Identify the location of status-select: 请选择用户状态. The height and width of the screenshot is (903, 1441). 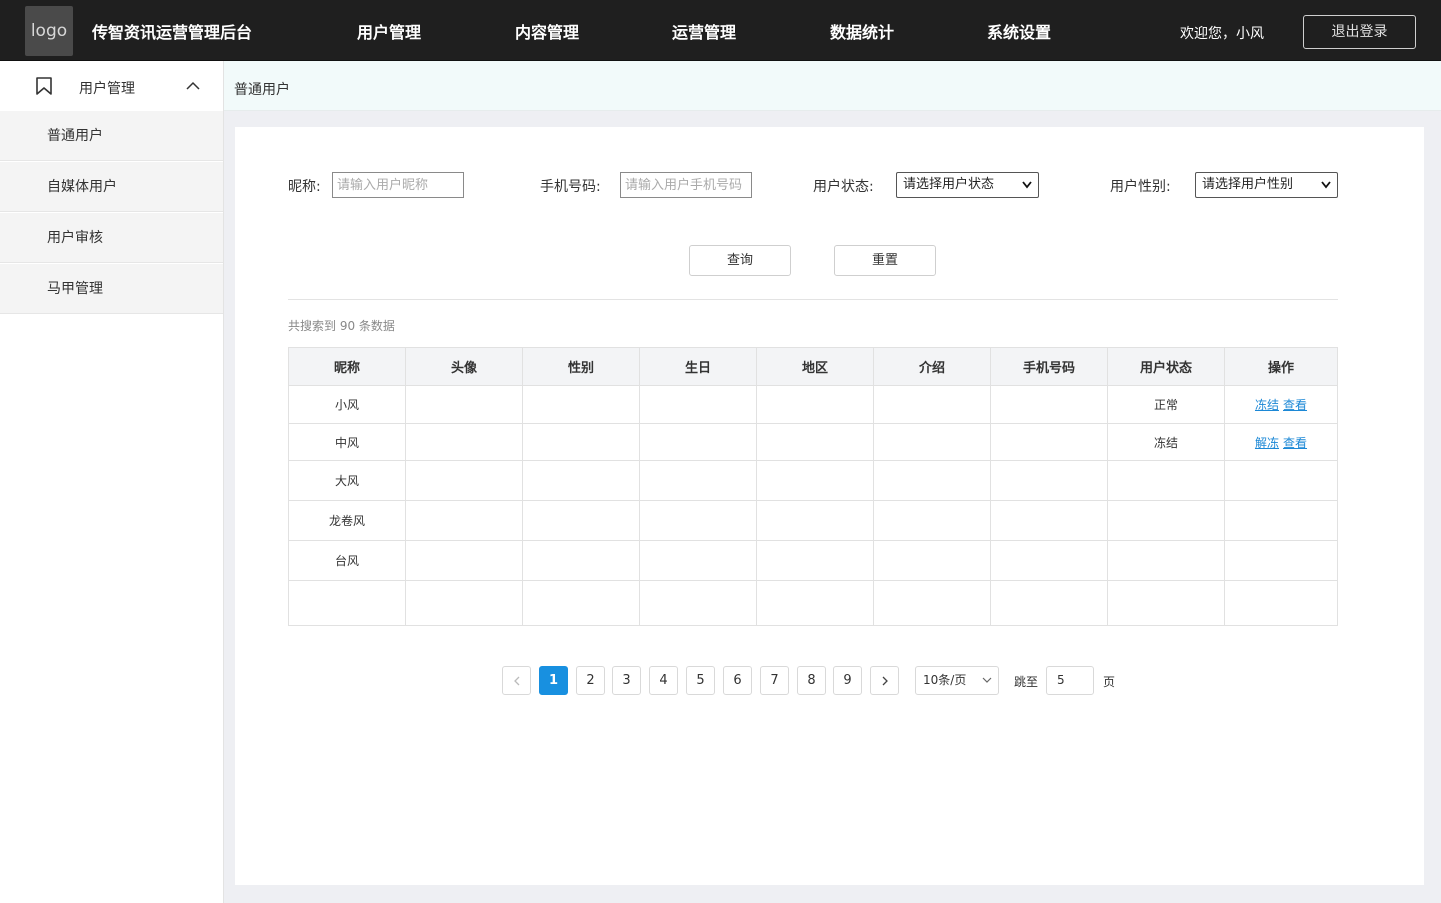
(967, 185).